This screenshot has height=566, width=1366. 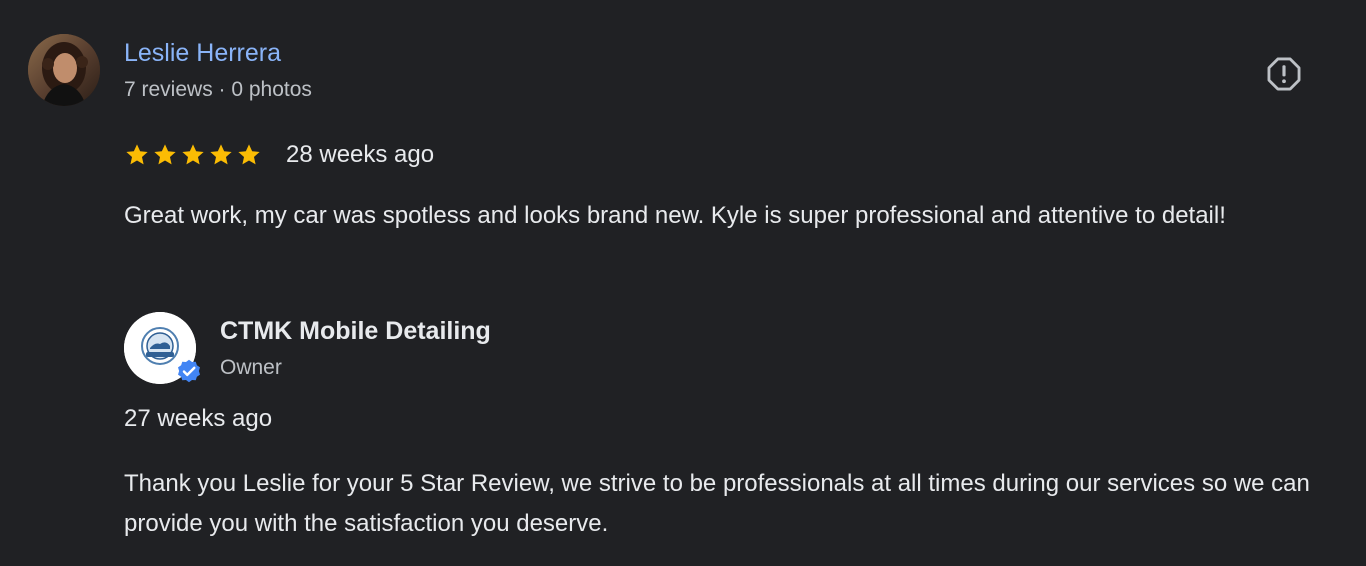 I want to click on owner-role: Owner, so click(x=251, y=367).